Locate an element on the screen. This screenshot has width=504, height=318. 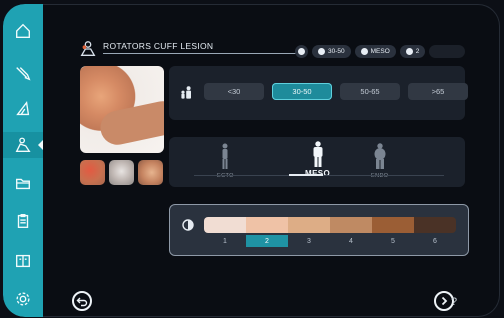
body-type-ecto: ECTO is located at coordinates (225, 161).